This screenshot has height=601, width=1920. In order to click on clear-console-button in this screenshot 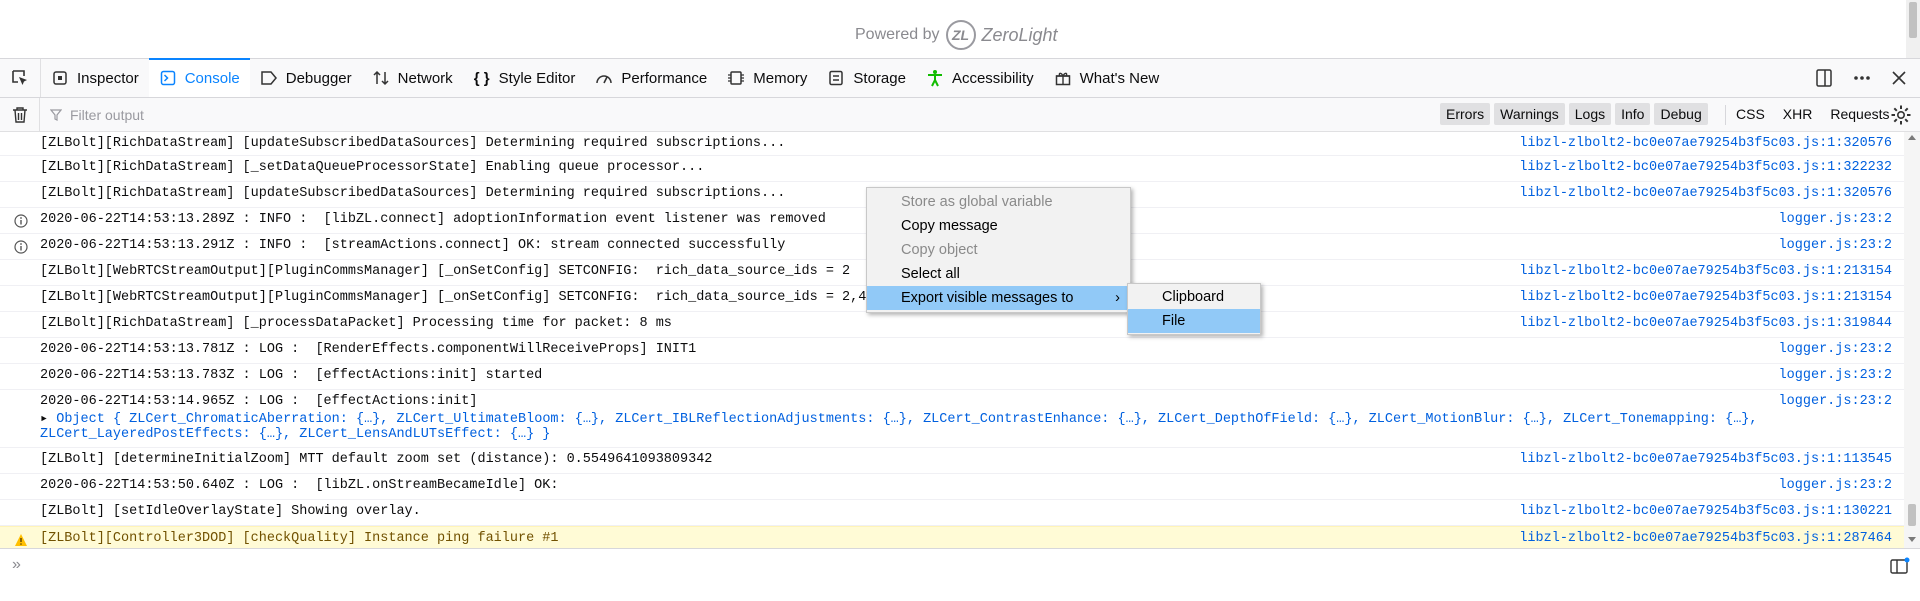, I will do `click(20, 114)`.